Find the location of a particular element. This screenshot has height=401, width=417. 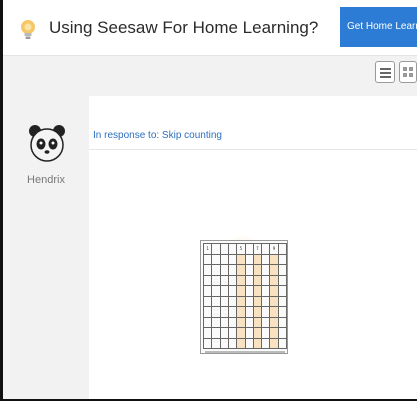

response-header: In response to: Skip counting is located at coordinates (253, 123).